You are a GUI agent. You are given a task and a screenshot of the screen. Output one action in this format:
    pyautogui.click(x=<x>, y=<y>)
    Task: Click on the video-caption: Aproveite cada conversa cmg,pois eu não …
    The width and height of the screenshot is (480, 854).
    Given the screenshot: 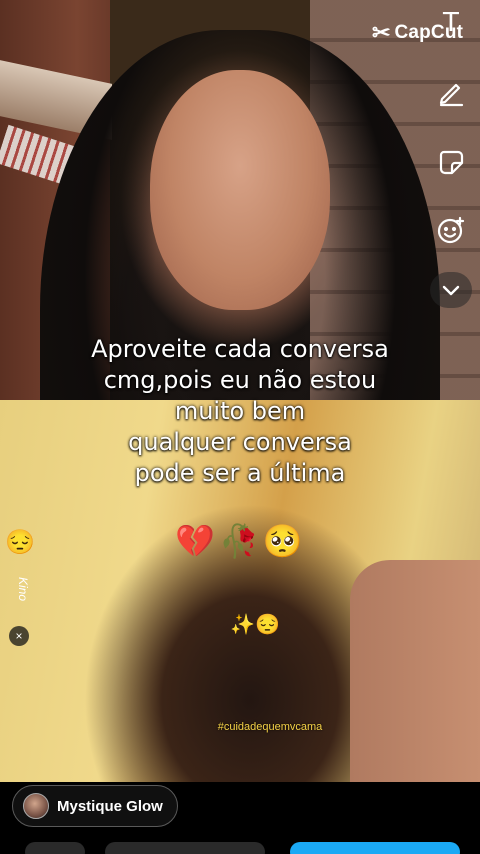 What is the action you would take?
    pyautogui.click(x=240, y=411)
    